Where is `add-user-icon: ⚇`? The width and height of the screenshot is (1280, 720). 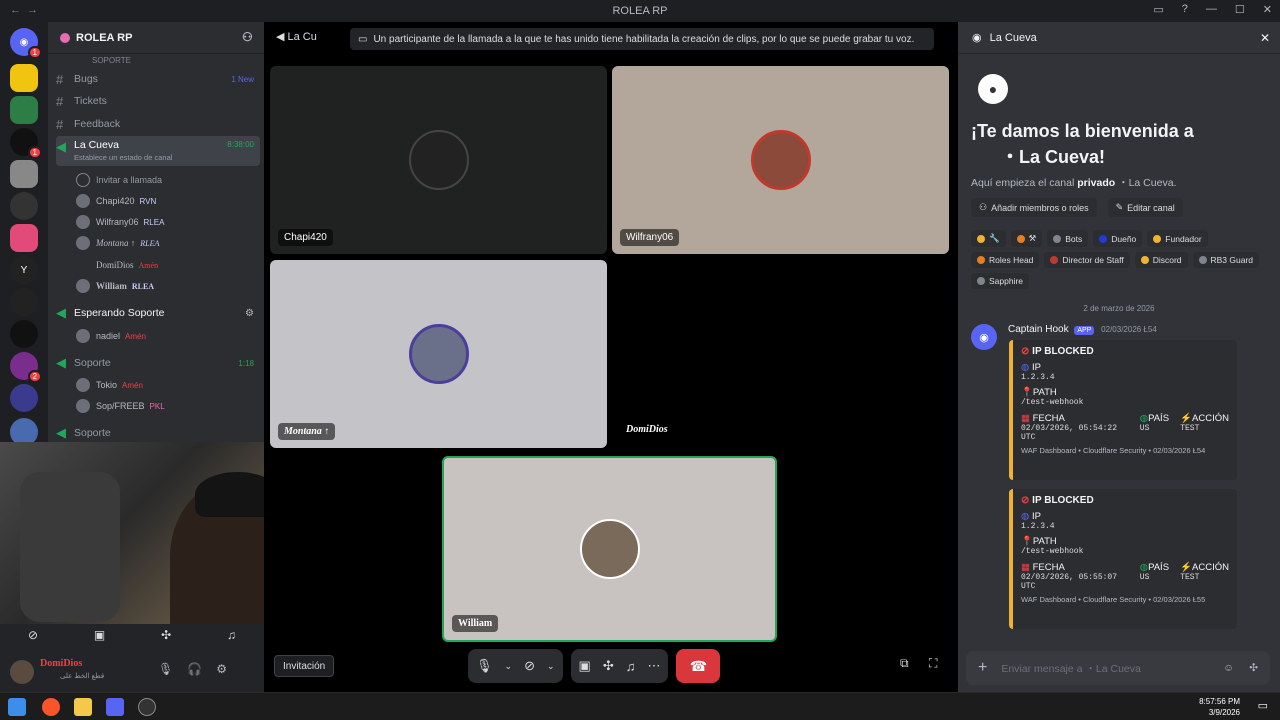 add-user-icon: ⚇ is located at coordinates (247, 37).